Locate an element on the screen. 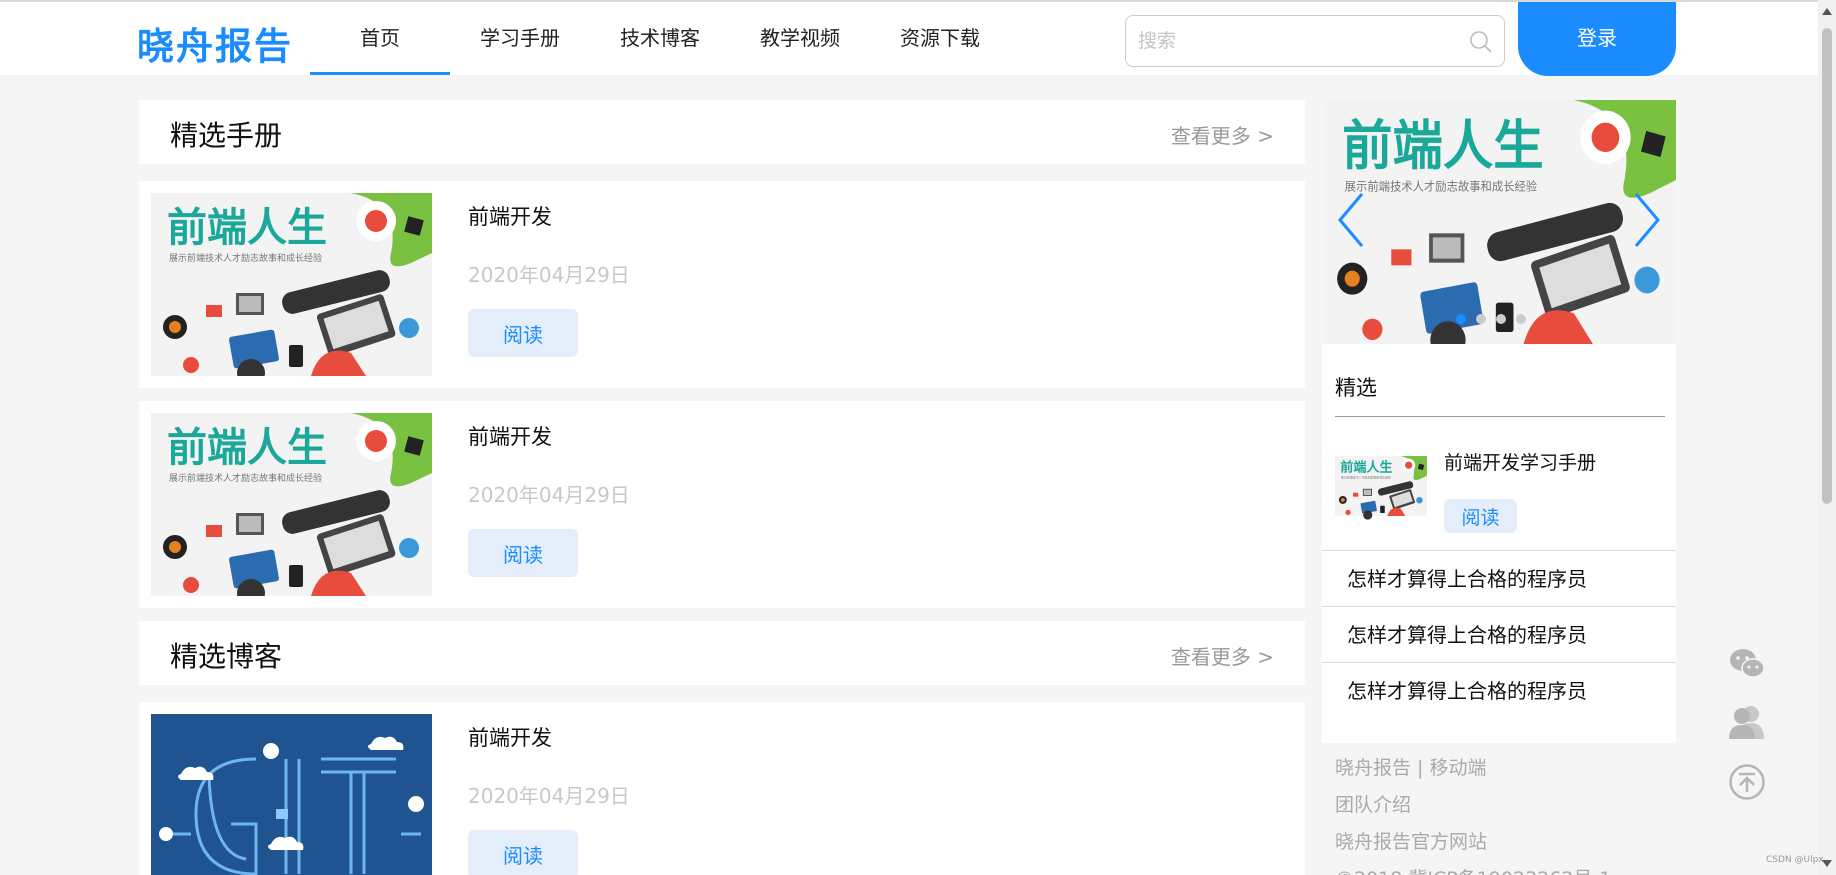 This screenshot has width=1836, height=875. featured-read-button: 阅读 is located at coordinates (1480, 516).